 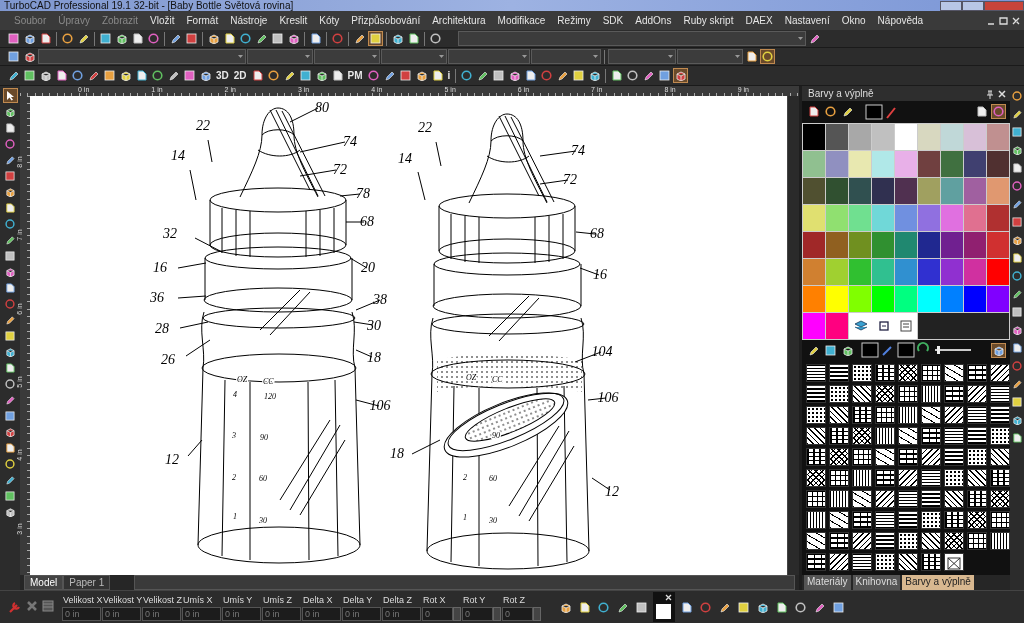 I want to click on toolbar-button: i, so click(x=449, y=75).